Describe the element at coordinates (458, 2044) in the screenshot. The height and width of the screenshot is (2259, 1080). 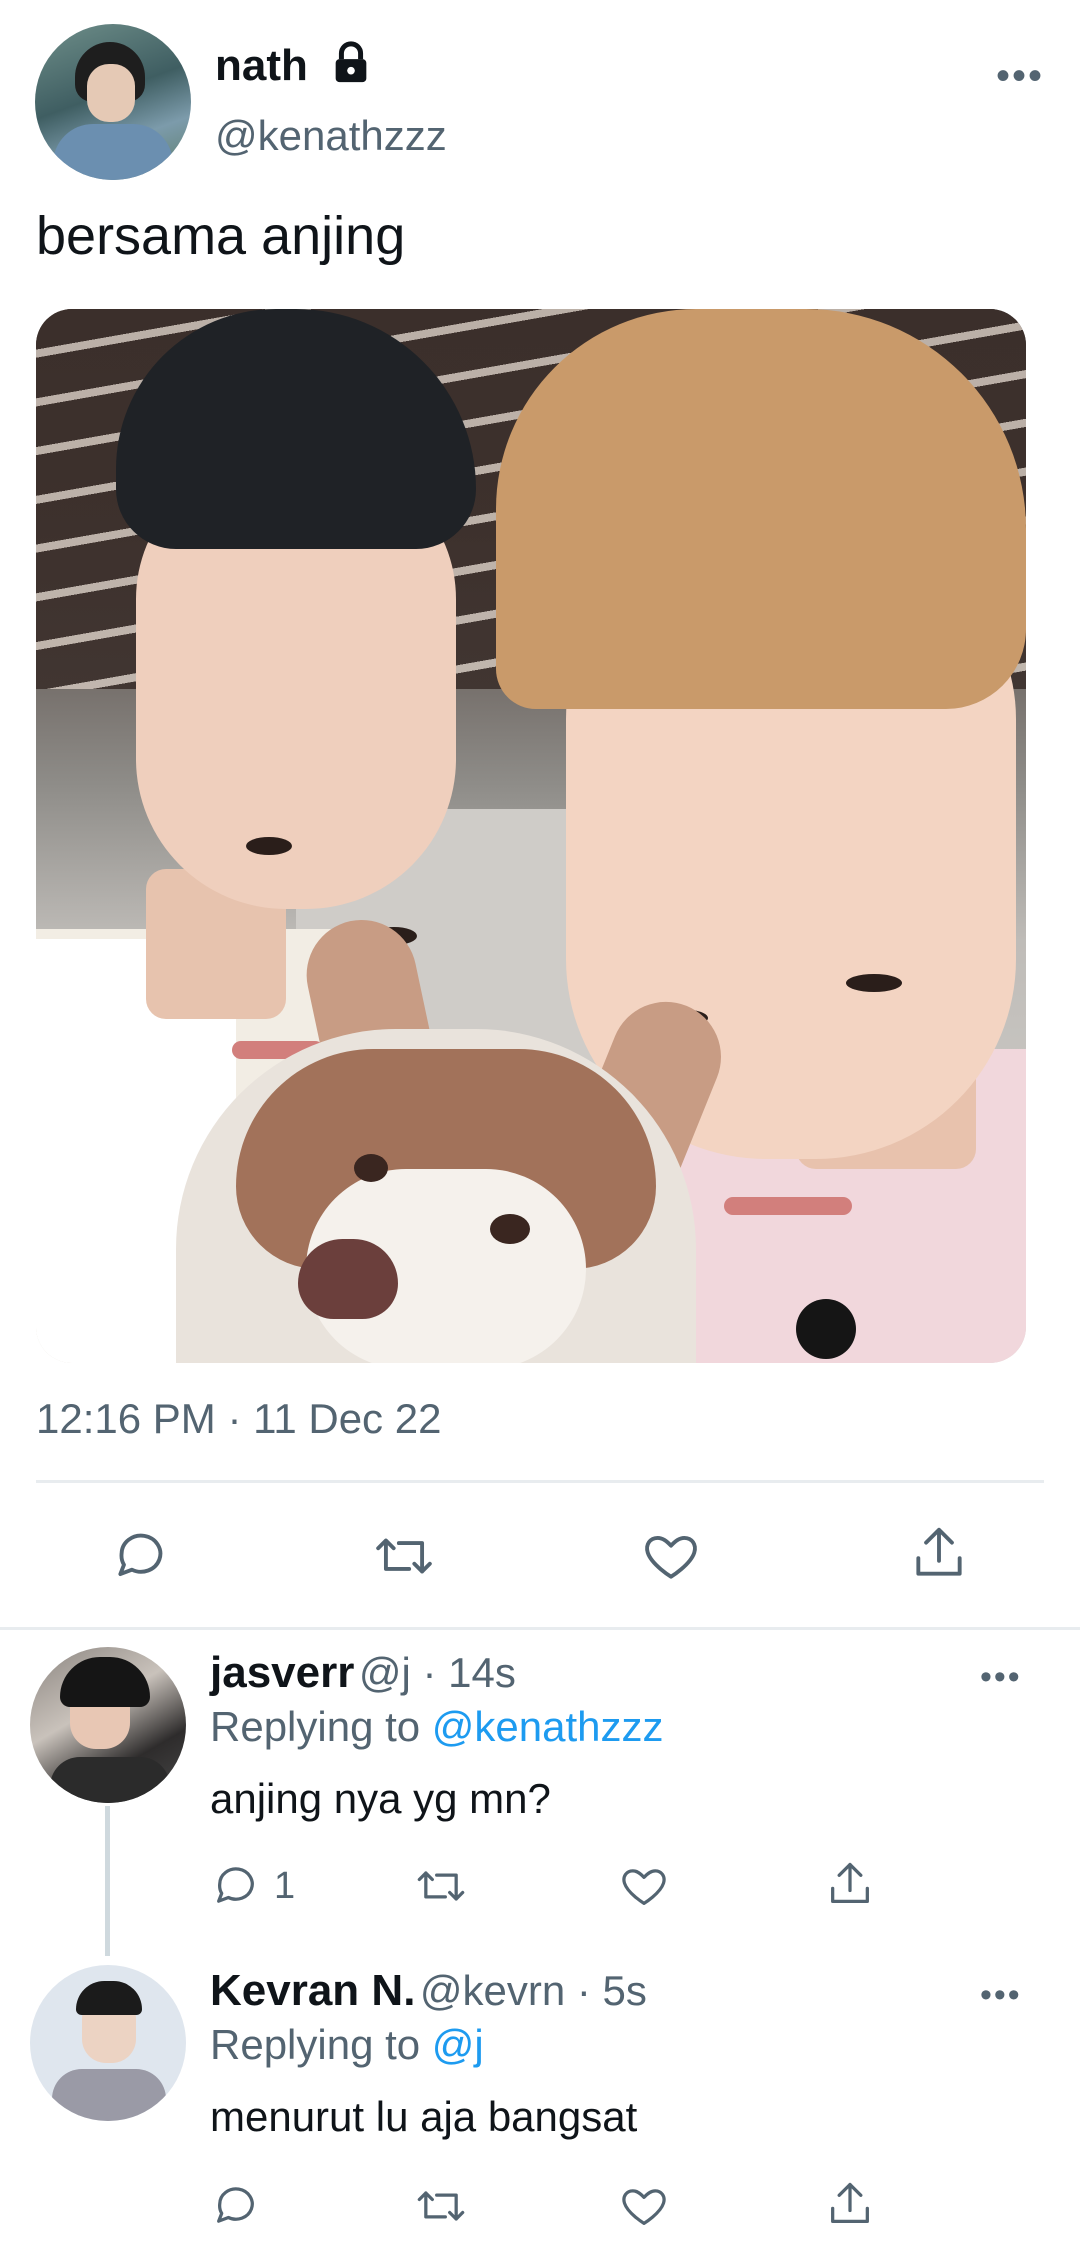
I see `replying-to-link: @j` at that location.